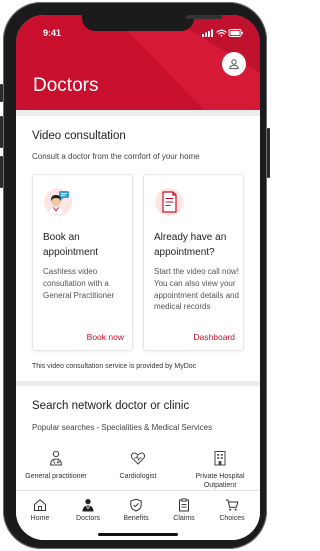 This screenshot has width=320, height=551. I want to click on doctor-avatar-icon, so click(58, 202).